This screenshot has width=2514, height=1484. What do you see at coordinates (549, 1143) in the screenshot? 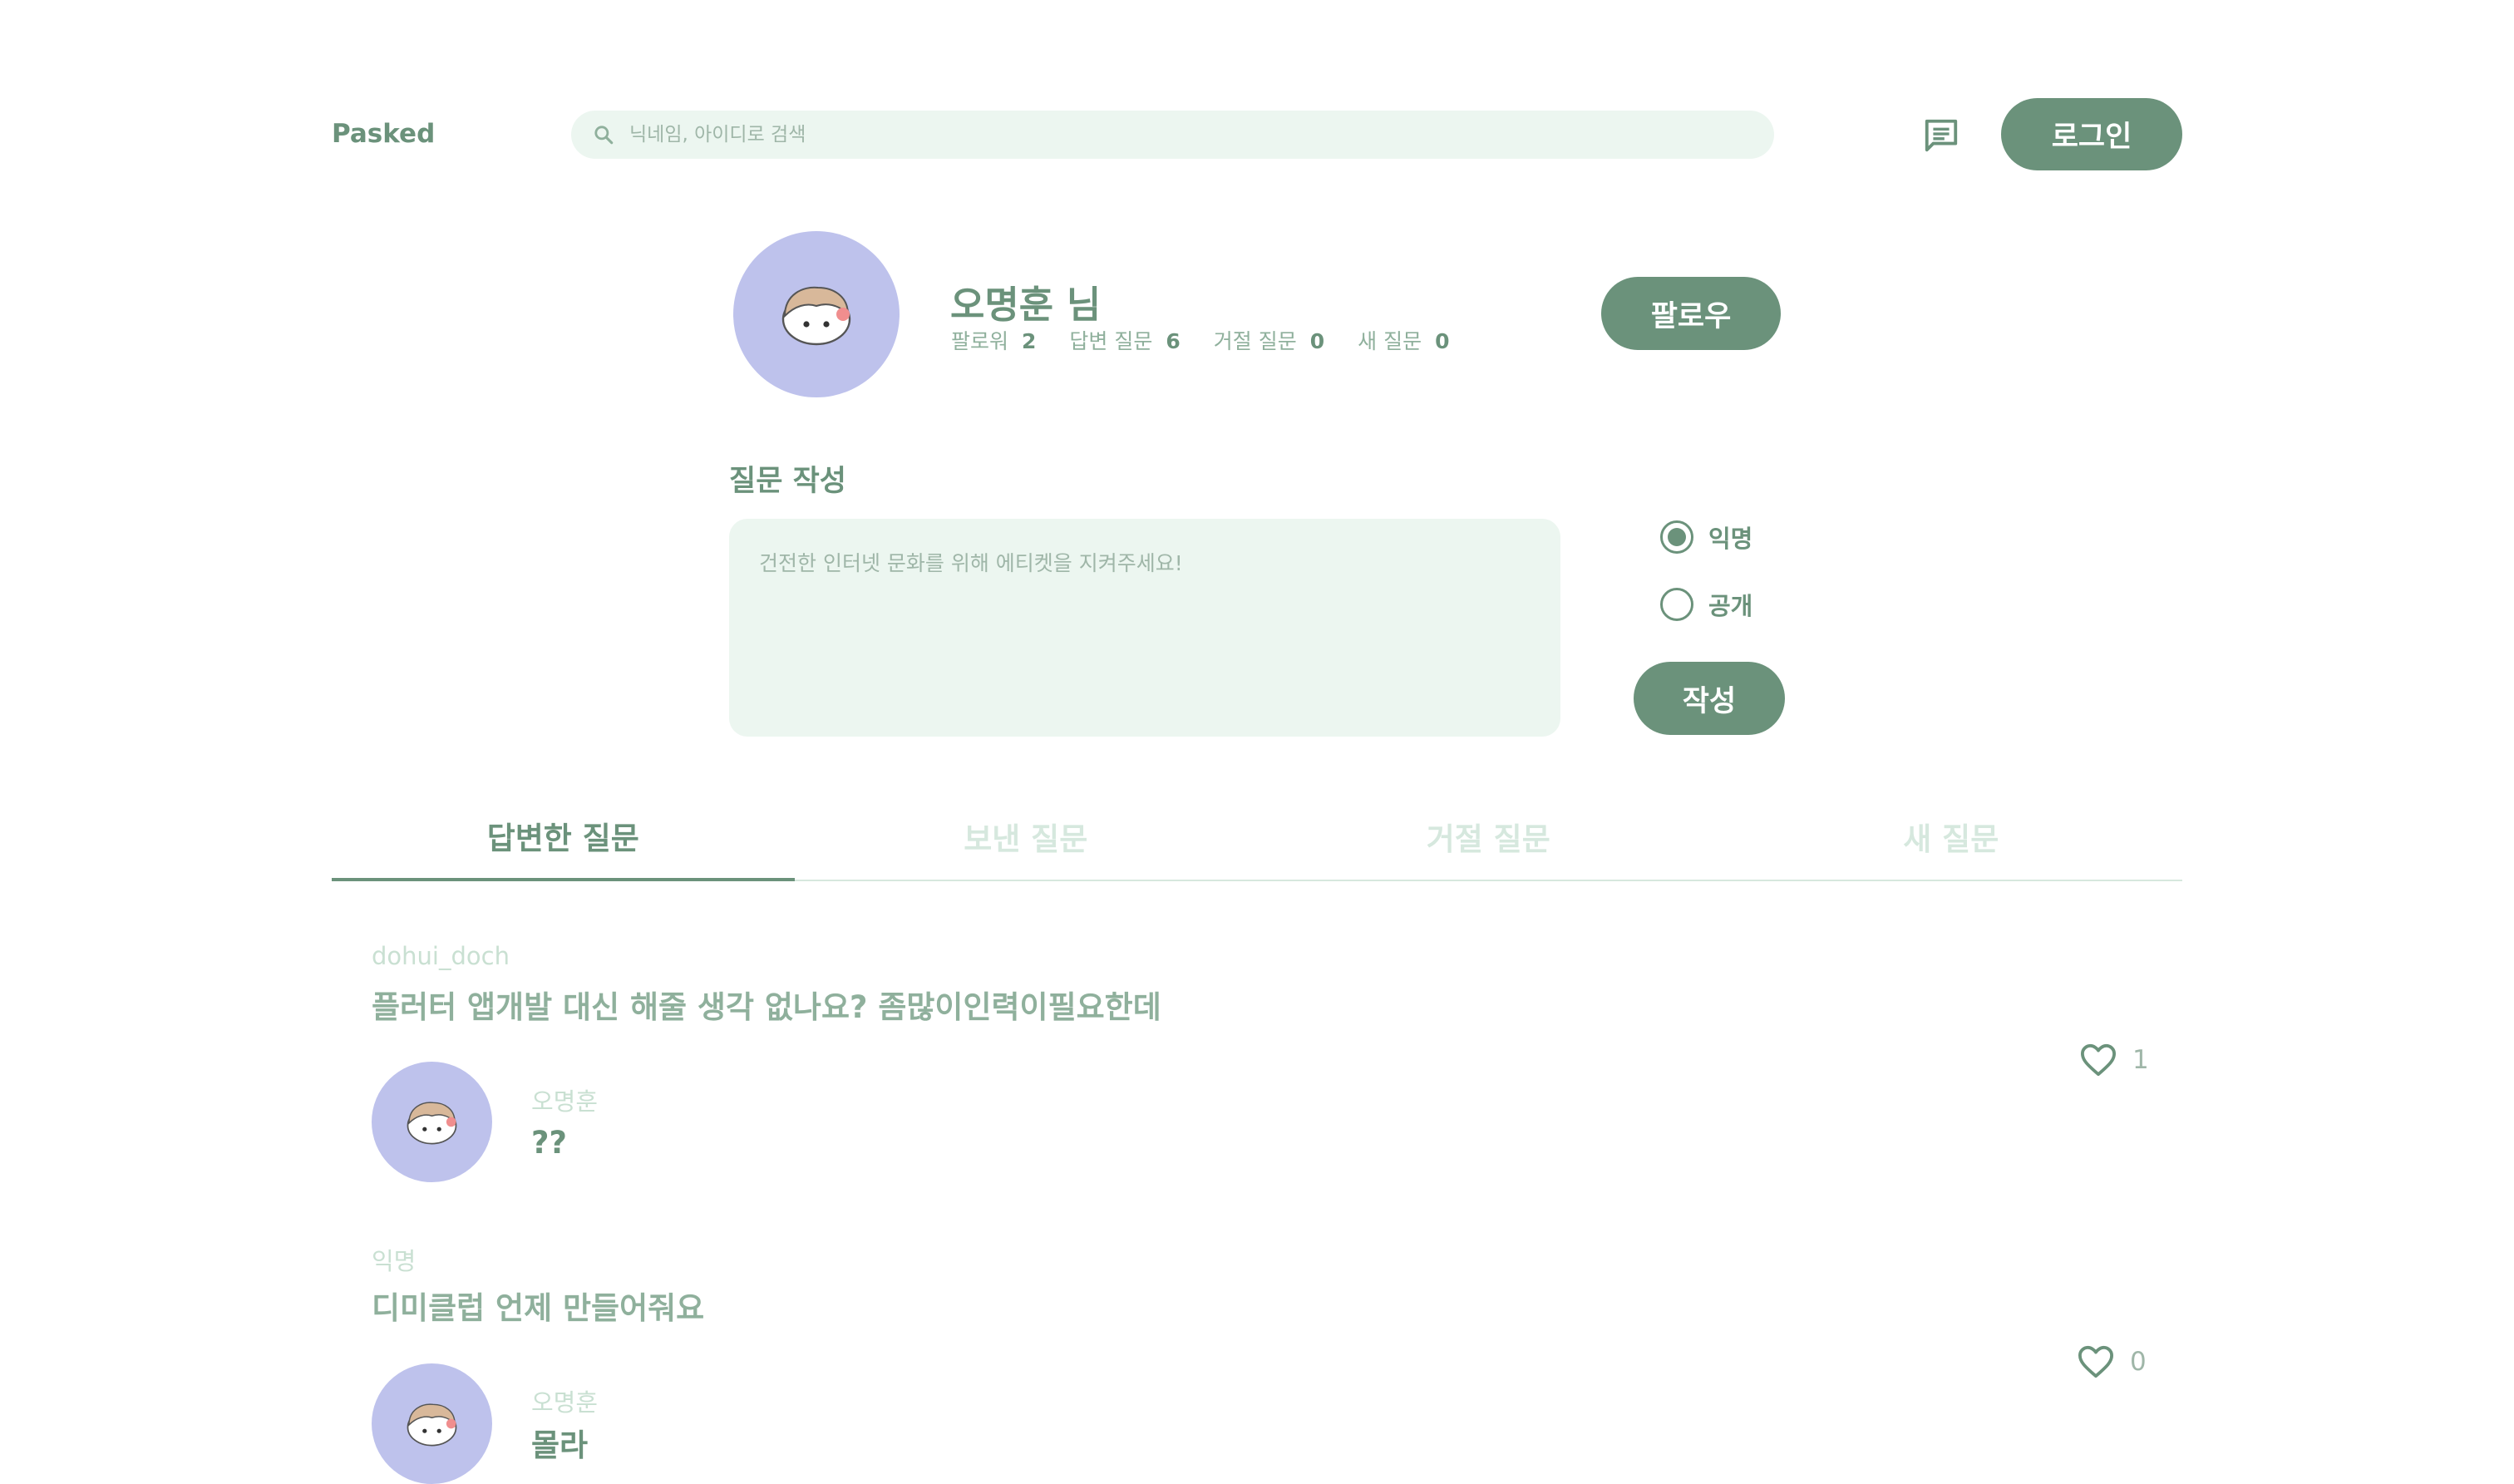
I see `answer-text: ??` at bounding box center [549, 1143].